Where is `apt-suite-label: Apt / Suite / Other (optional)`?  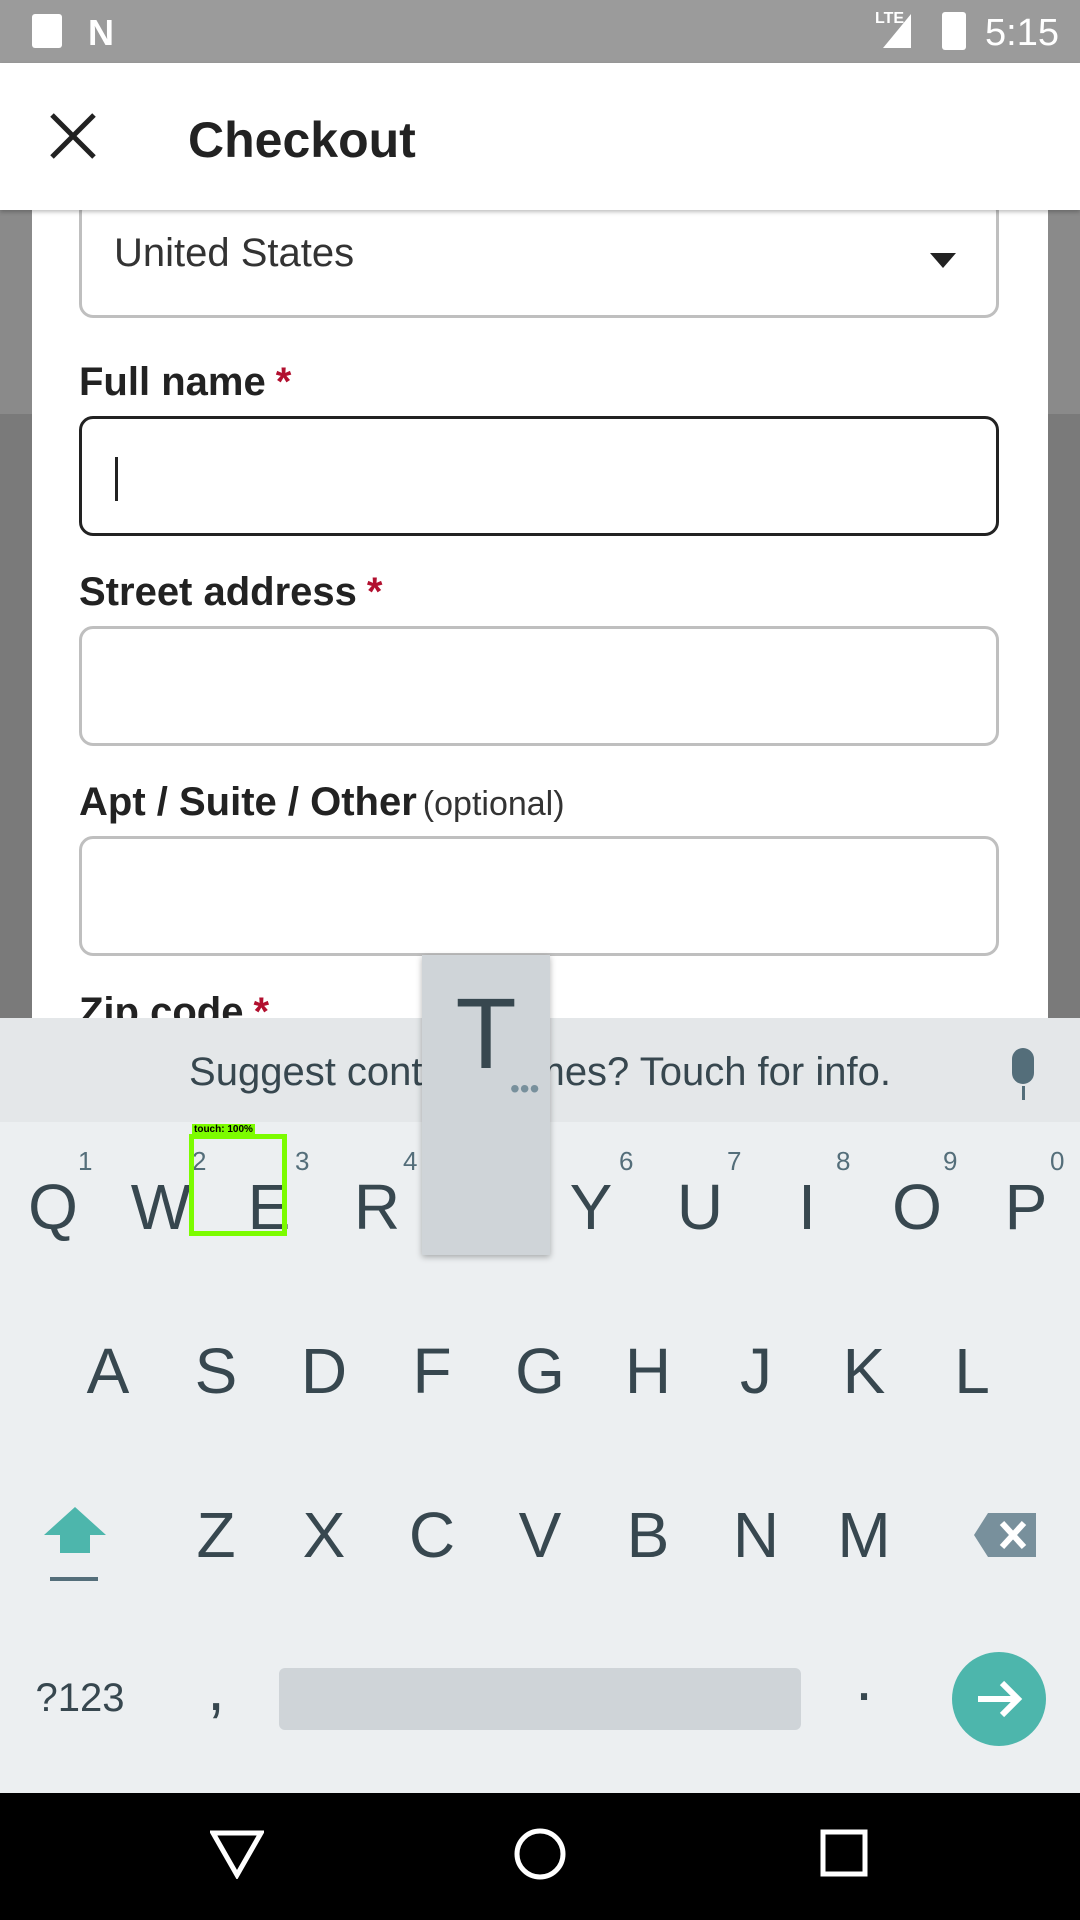
apt-suite-label: Apt / Suite / Other (optional) is located at coordinates (322, 802).